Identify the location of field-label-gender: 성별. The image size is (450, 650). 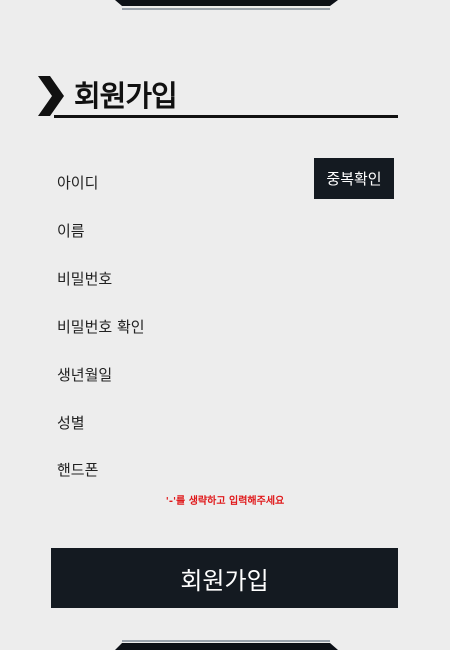
(71, 423).